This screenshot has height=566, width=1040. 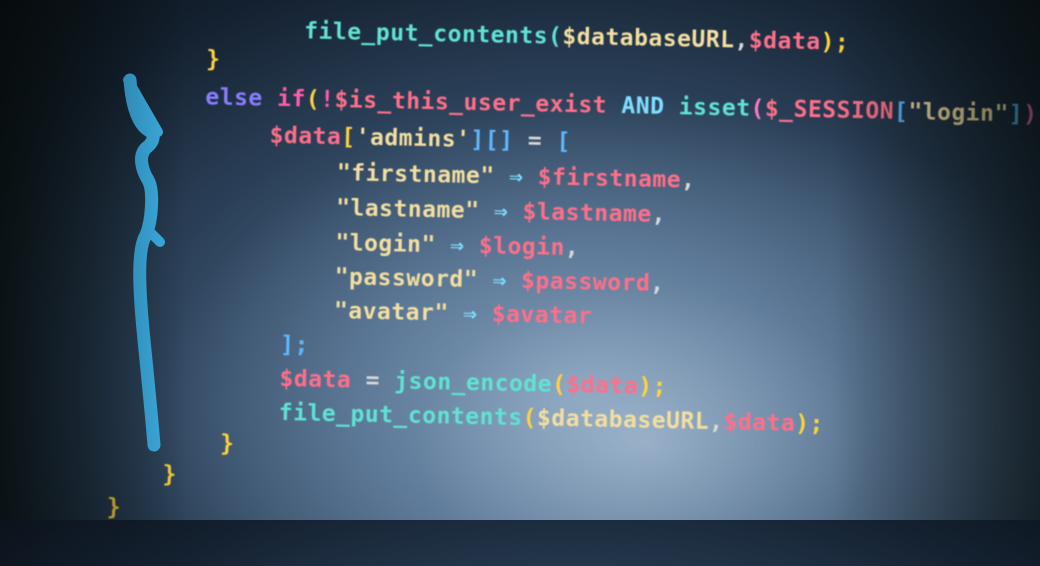 I want to click on hand-drawn-arrow-marker, so click(x=144, y=262).